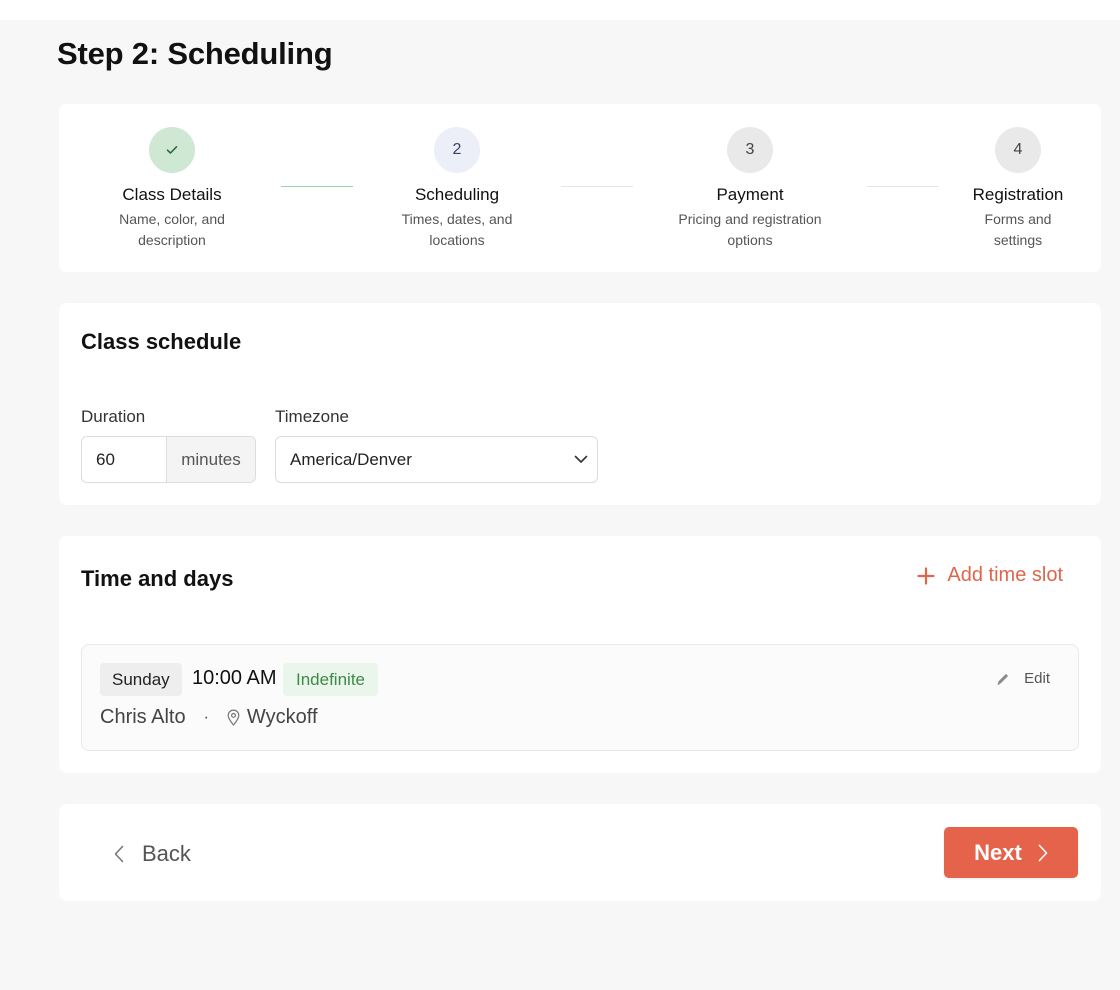  What do you see at coordinates (351, 459) in the screenshot?
I see `timezone-value: America/Denver` at bounding box center [351, 459].